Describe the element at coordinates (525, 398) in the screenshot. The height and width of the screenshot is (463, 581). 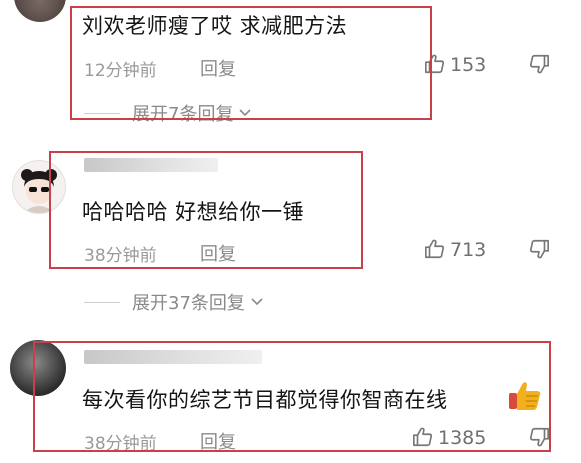
I see `thumbs-up-emoji` at that location.